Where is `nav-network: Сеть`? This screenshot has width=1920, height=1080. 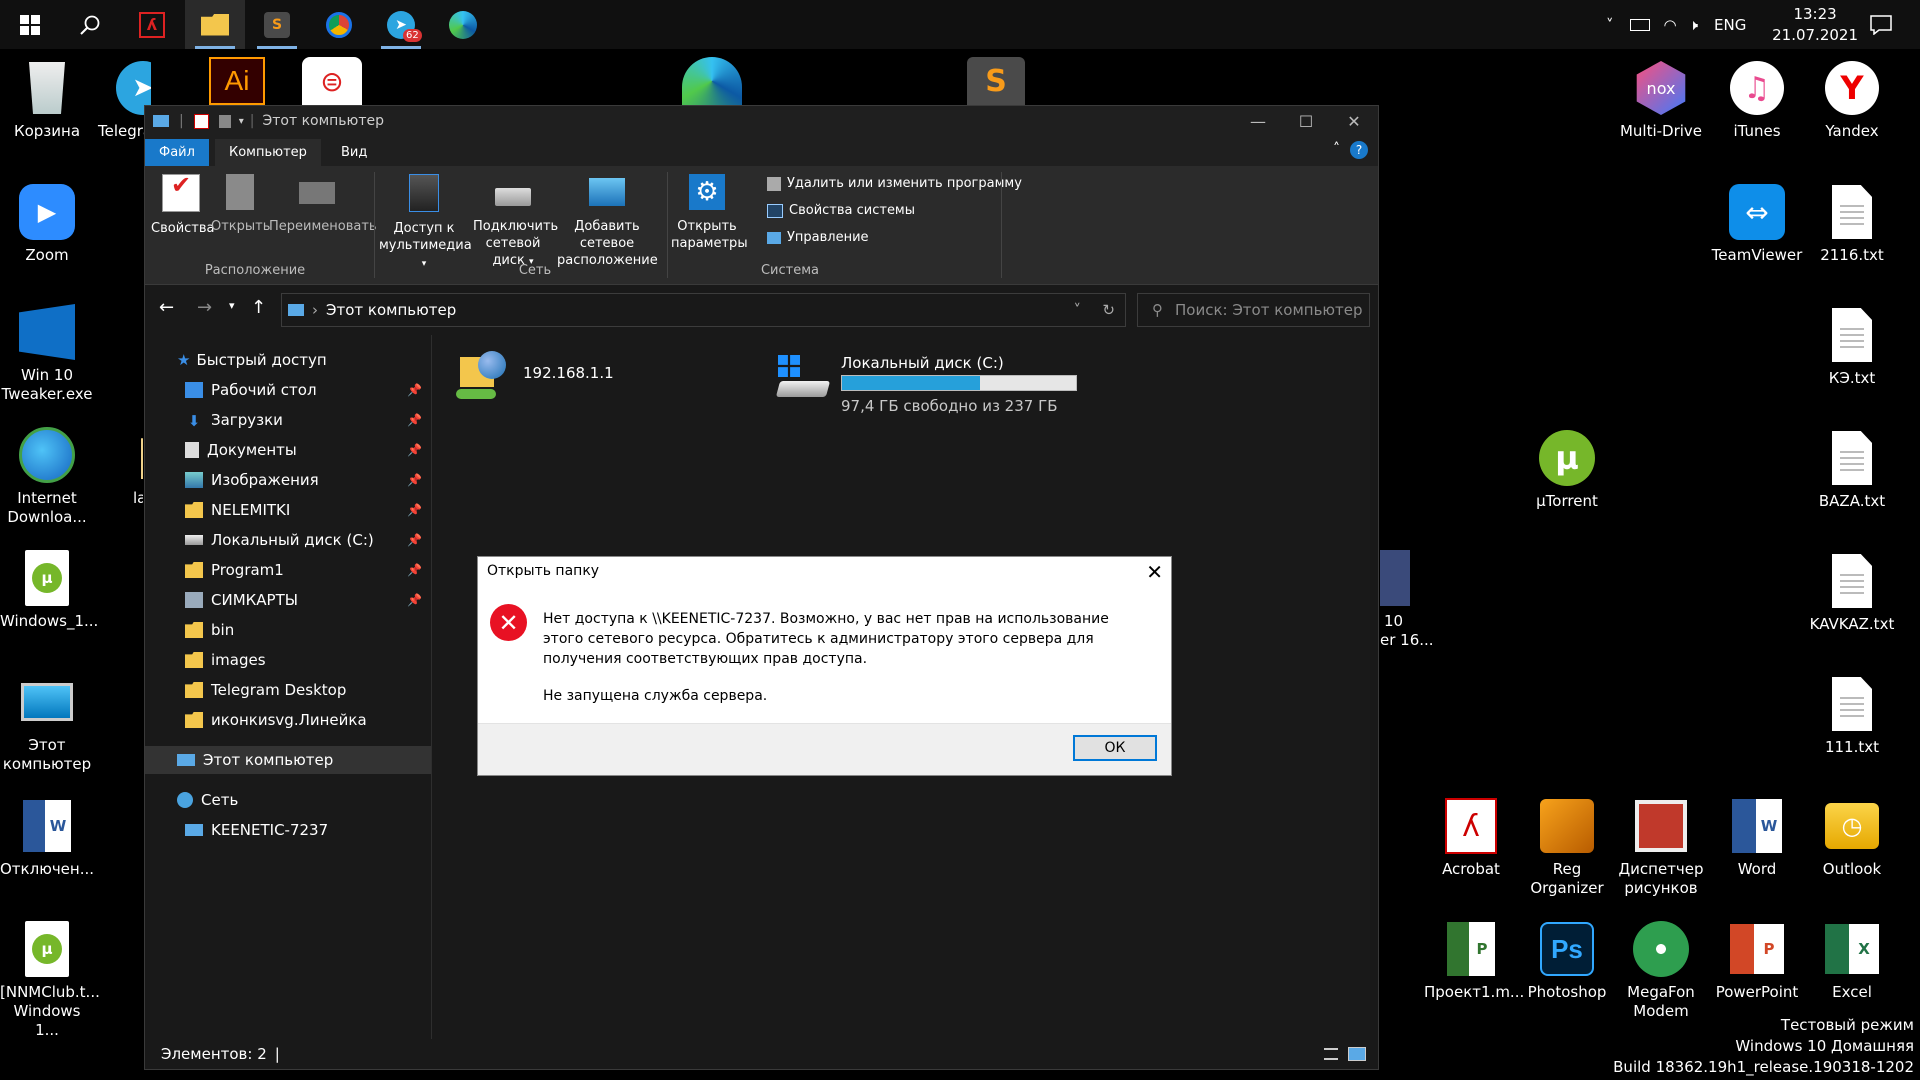
nav-network: Сеть is located at coordinates (288, 800).